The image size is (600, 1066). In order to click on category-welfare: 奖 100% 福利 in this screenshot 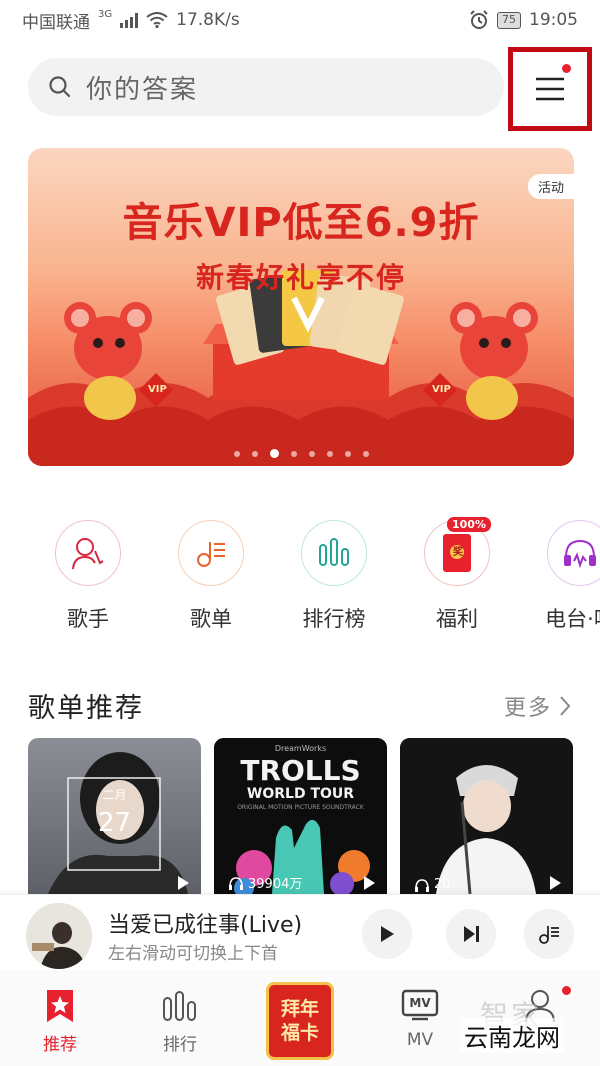, I will do `click(457, 575)`.